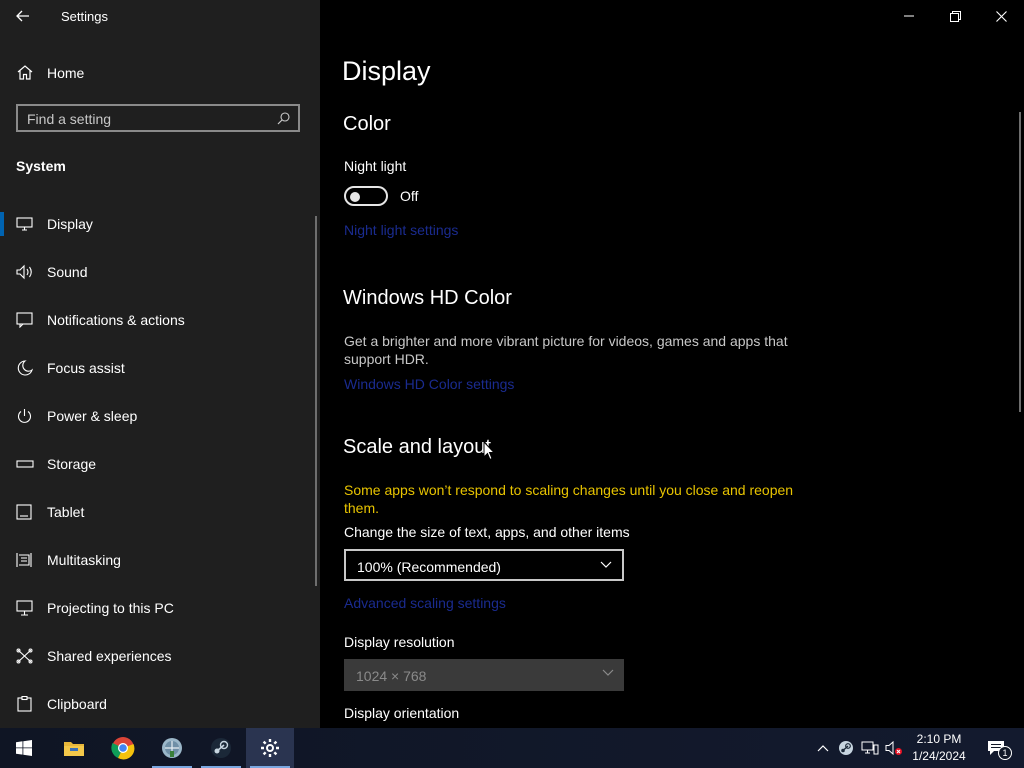 The image size is (1024, 768). Describe the element at coordinates (41, 166) in the screenshot. I see `section-label-system: System` at that location.